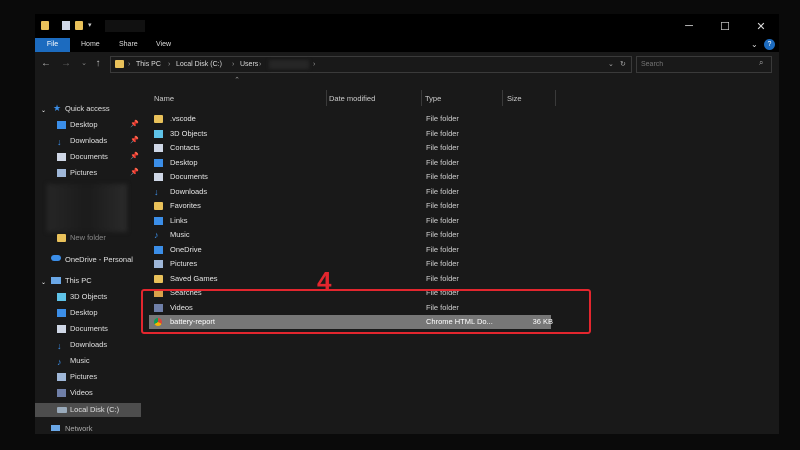 The width and height of the screenshot is (800, 450). What do you see at coordinates (66, 25) in the screenshot?
I see `properties-icon` at bounding box center [66, 25].